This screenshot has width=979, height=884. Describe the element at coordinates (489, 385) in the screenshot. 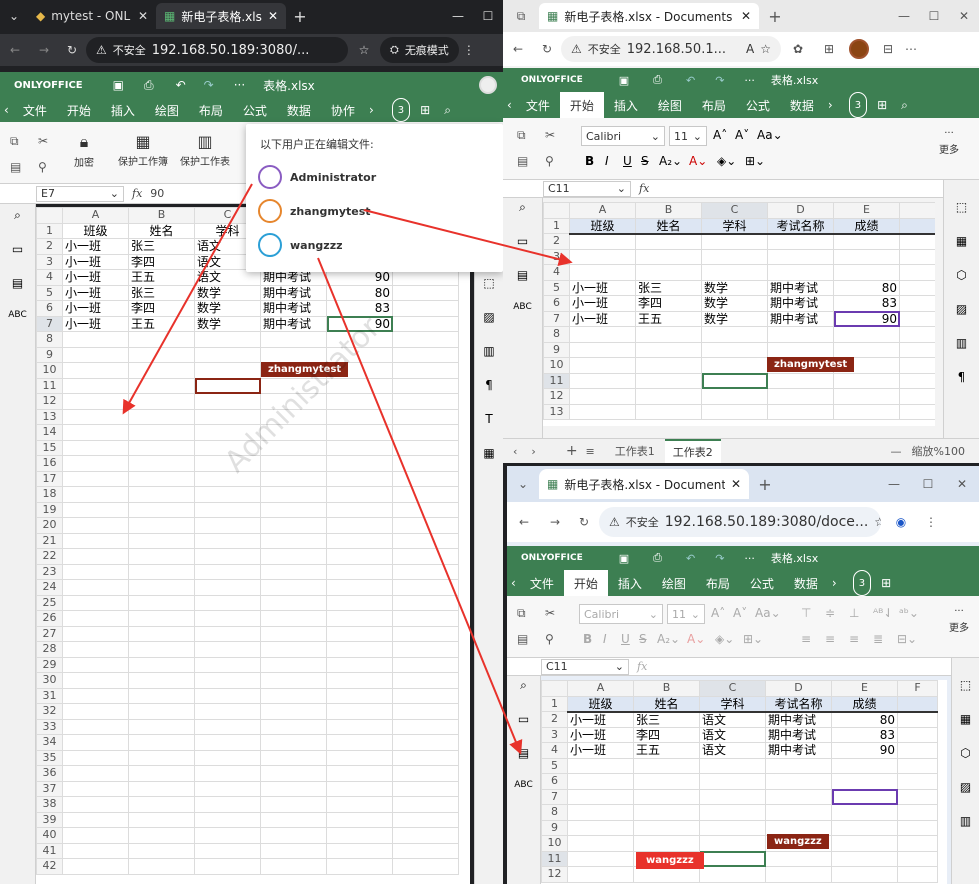

I see `paragraph-settings-icon: ¶` at that location.